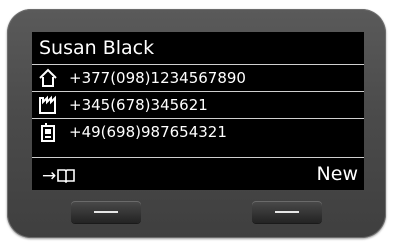 Image resolution: width=393 pixels, height=243 pixels. What do you see at coordinates (157, 78) in the screenshot?
I see `entry-number: +377(098)1234567890` at bounding box center [157, 78].